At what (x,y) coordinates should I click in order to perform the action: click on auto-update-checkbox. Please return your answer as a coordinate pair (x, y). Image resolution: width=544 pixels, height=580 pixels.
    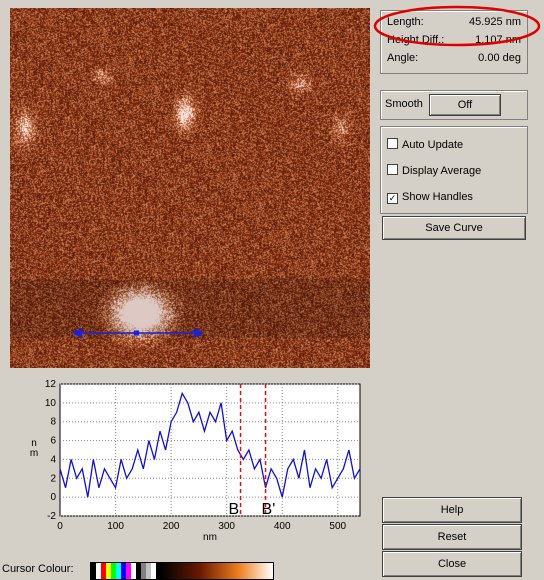
    Looking at the image, I should click on (392, 143).